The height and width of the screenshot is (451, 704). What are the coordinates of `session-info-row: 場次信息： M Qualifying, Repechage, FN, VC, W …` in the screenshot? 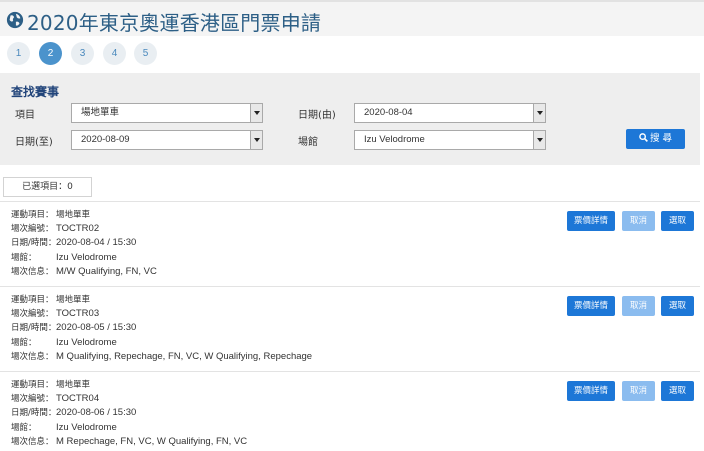 It's located at (162, 356).